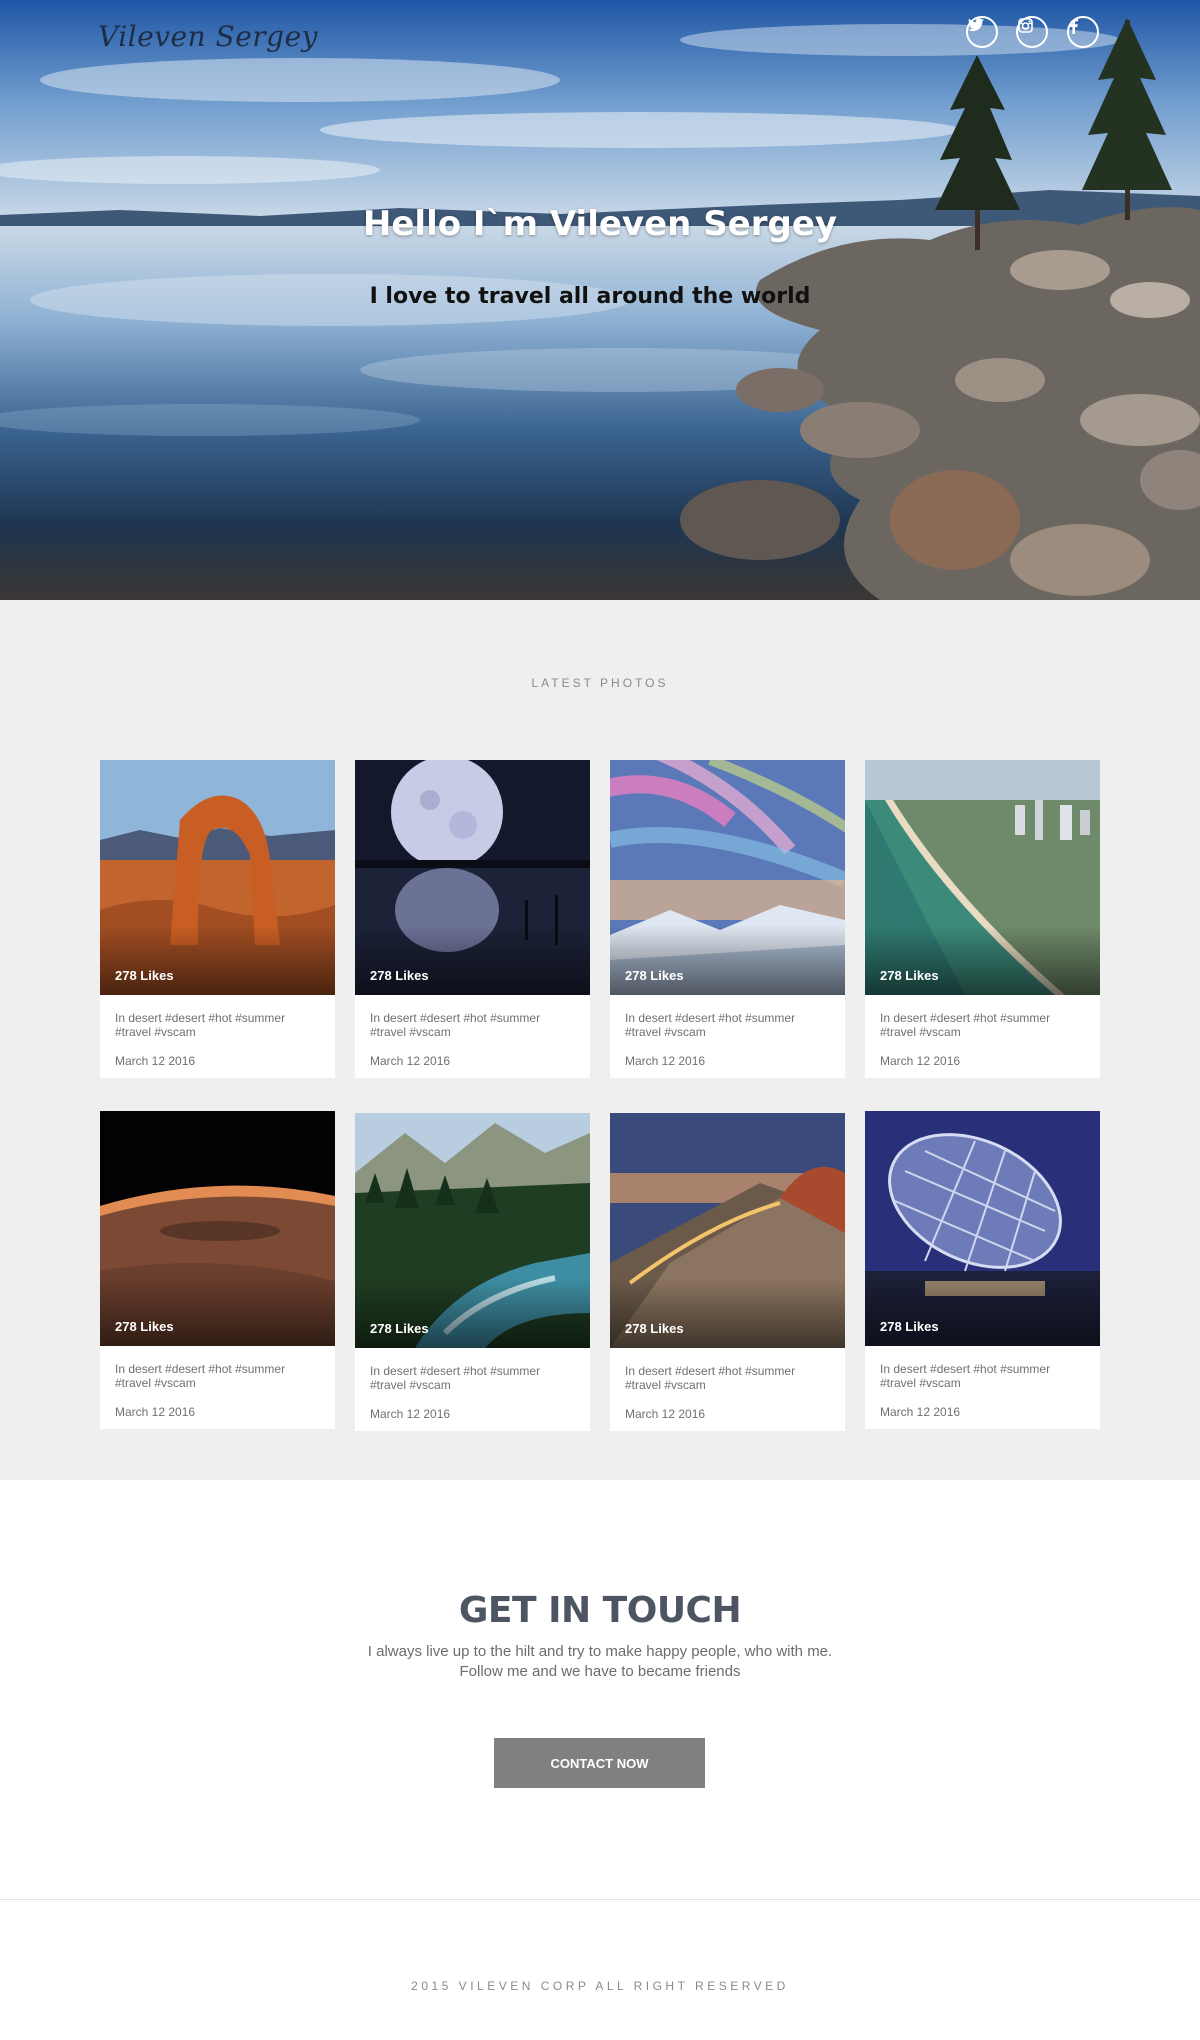 This screenshot has height=2040, width=1200. What do you see at coordinates (1025, 25) in the screenshot?
I see `instagram-icon` at bounding box center [1025, 25].